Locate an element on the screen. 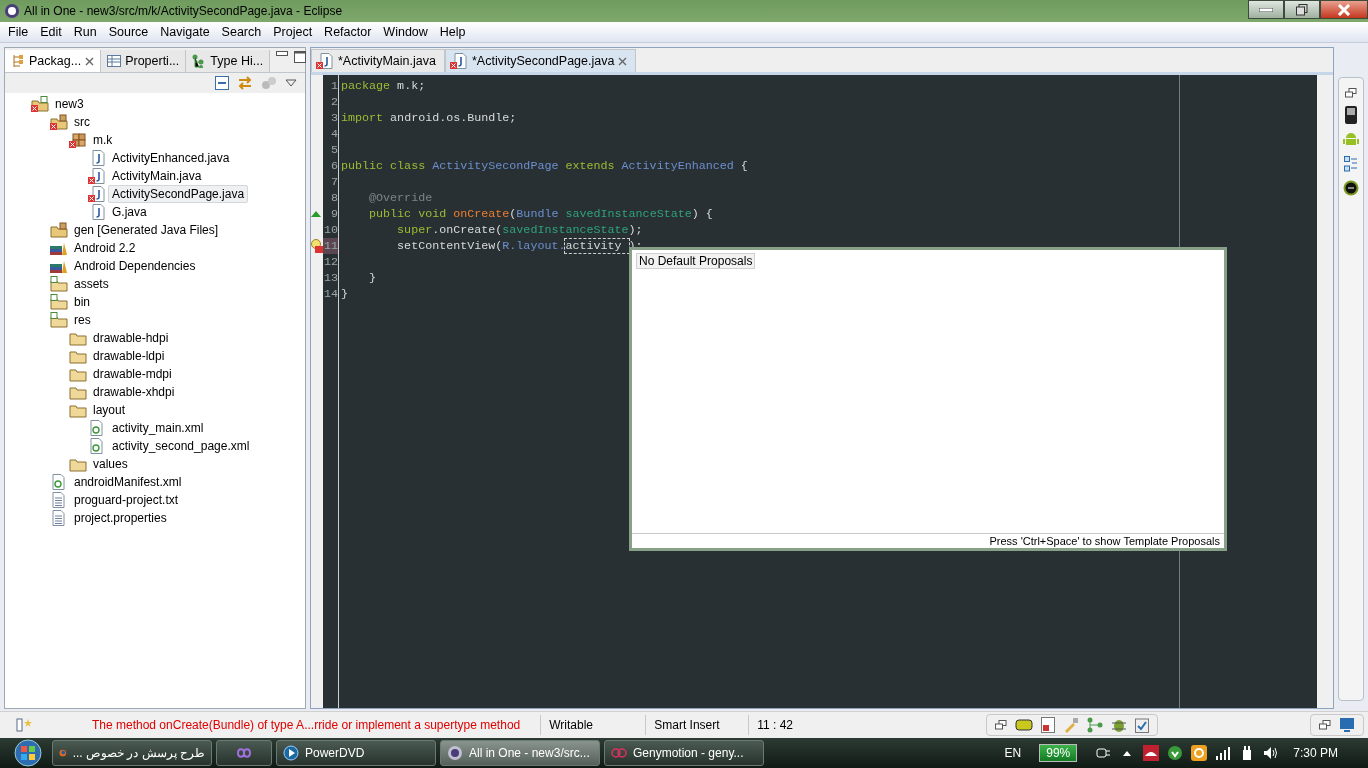 The width and height of the screenshot is (1368, 768). close-button is located at coordinates (1344, 9).